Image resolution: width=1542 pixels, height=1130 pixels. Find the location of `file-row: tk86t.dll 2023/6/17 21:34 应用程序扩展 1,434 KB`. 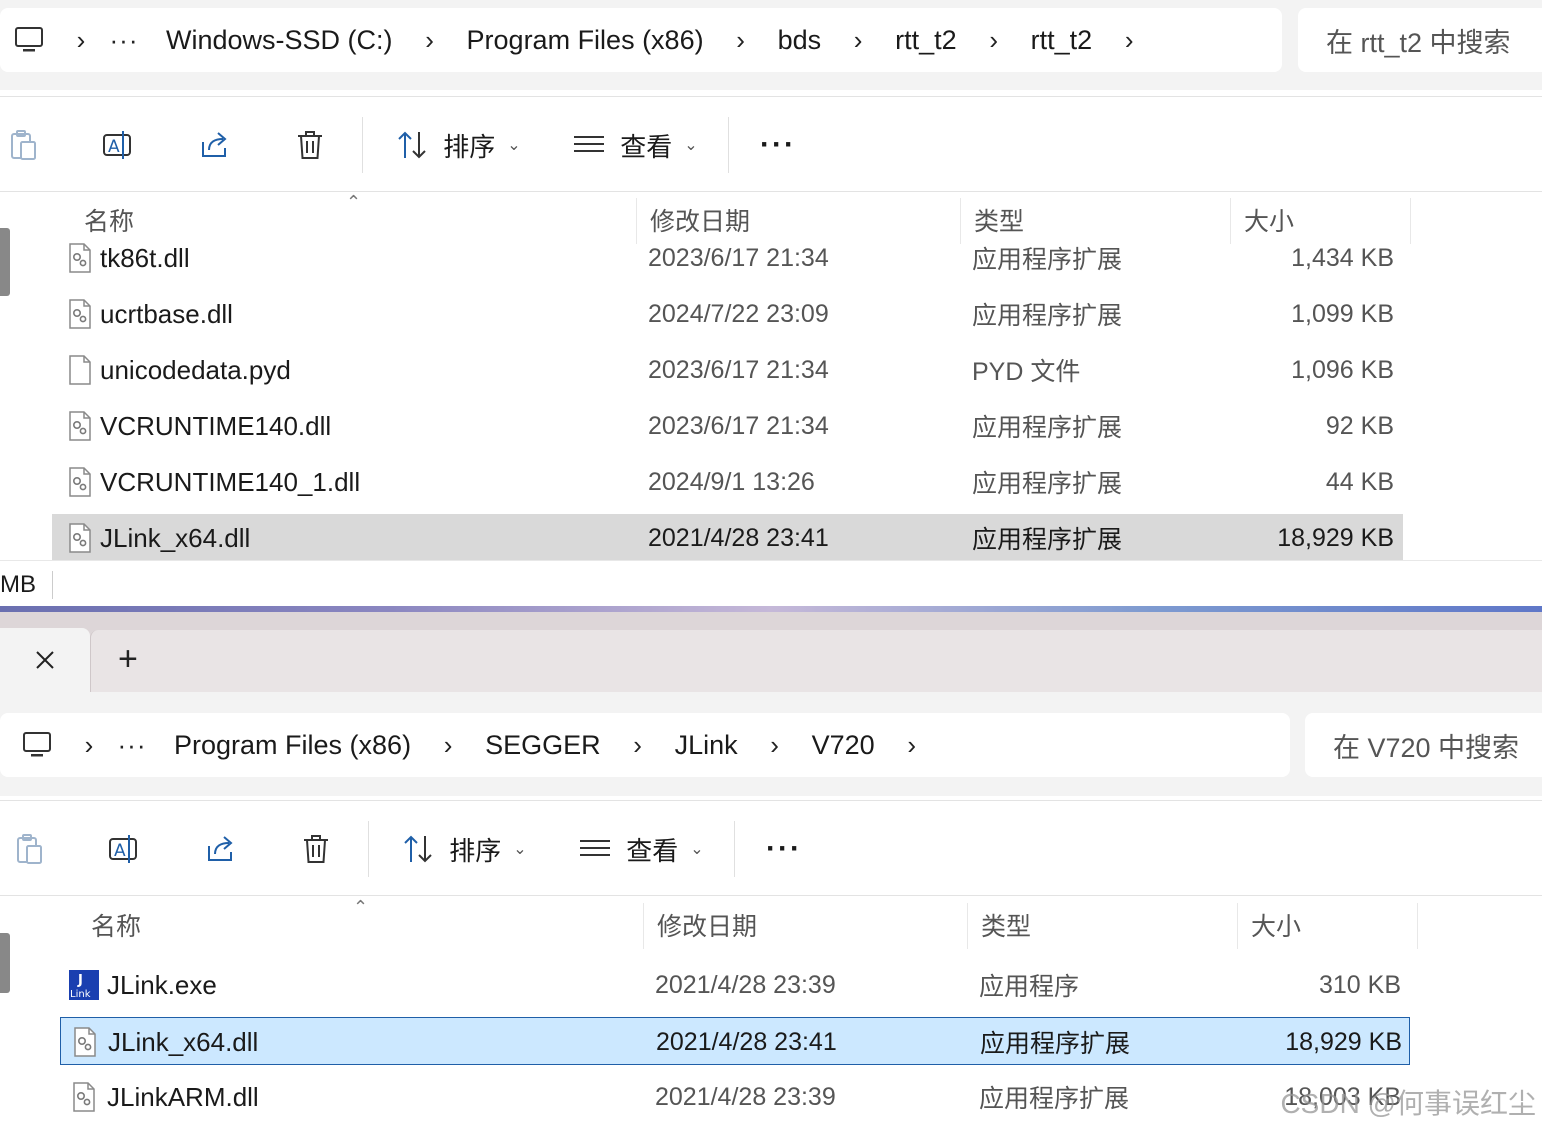

file-row: tk86t.dll 2023/6/17 21:34 应用程序扩展 1,434 KB is located at coordinates (727, 258).